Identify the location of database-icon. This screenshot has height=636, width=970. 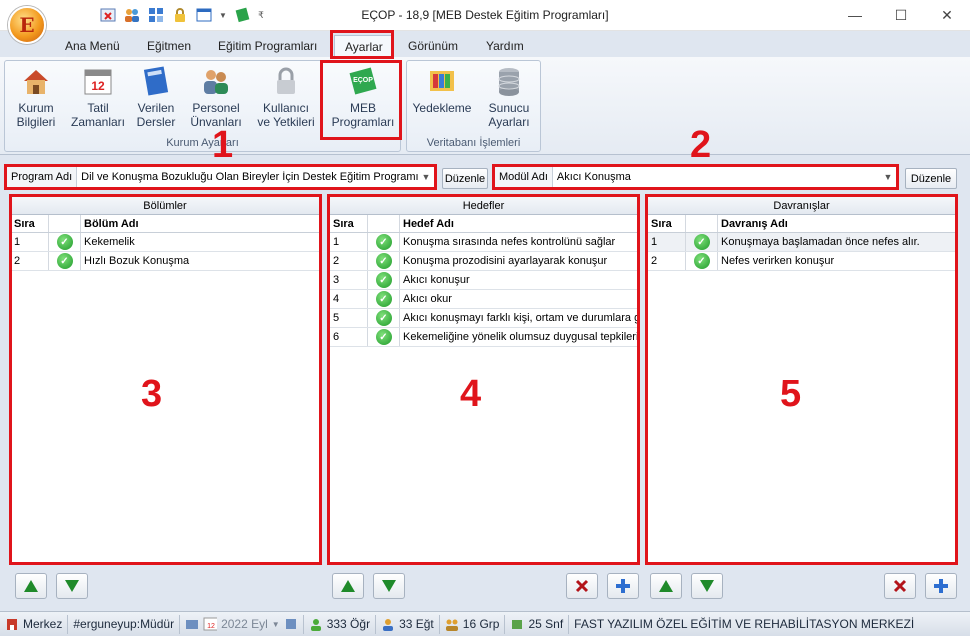
(509, 81).